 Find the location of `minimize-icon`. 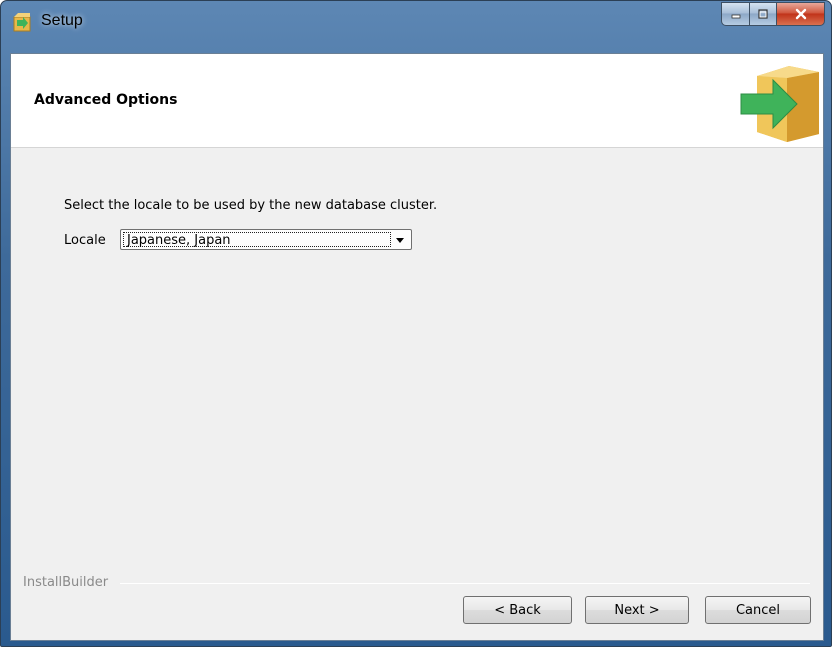

minimize-icon is located at coordinates (735, 16).